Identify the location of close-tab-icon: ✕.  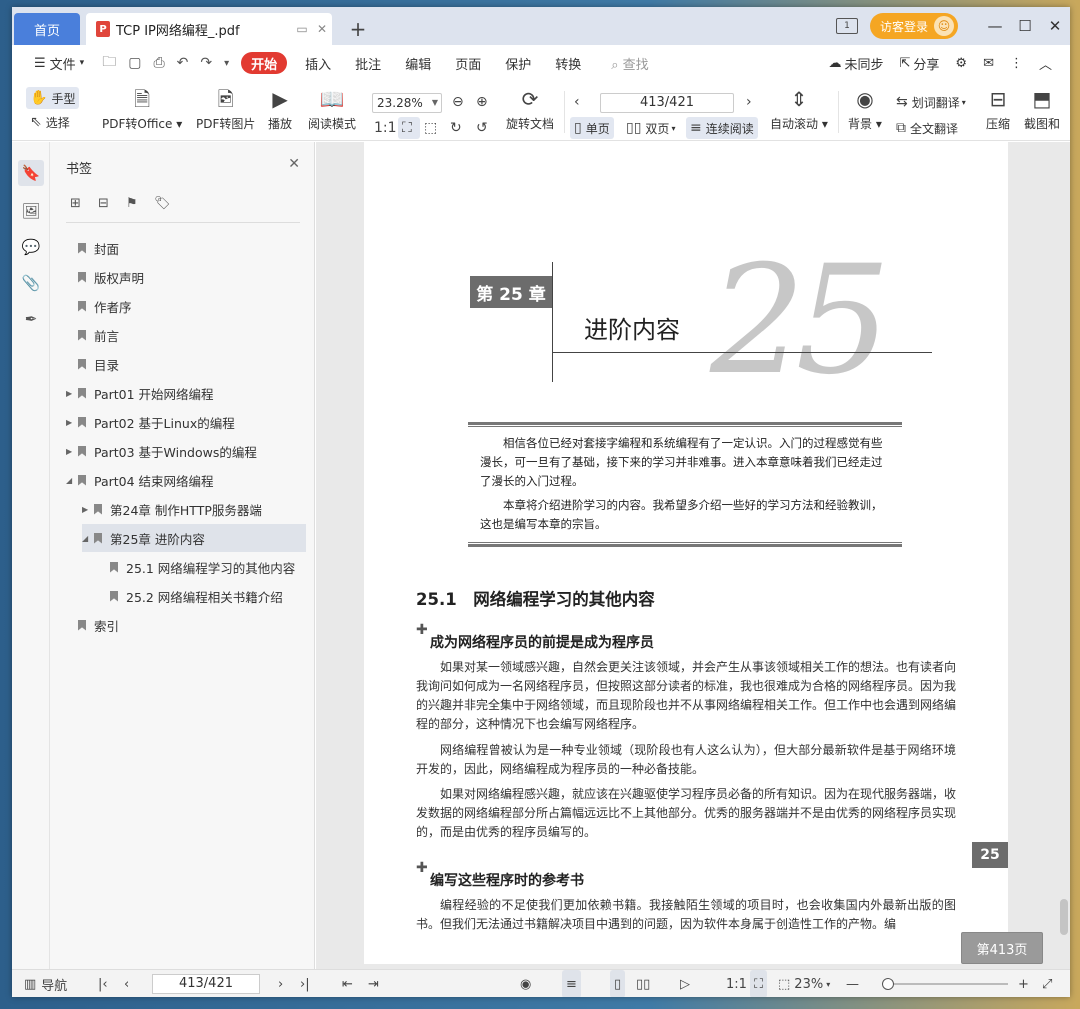
(322, 29).